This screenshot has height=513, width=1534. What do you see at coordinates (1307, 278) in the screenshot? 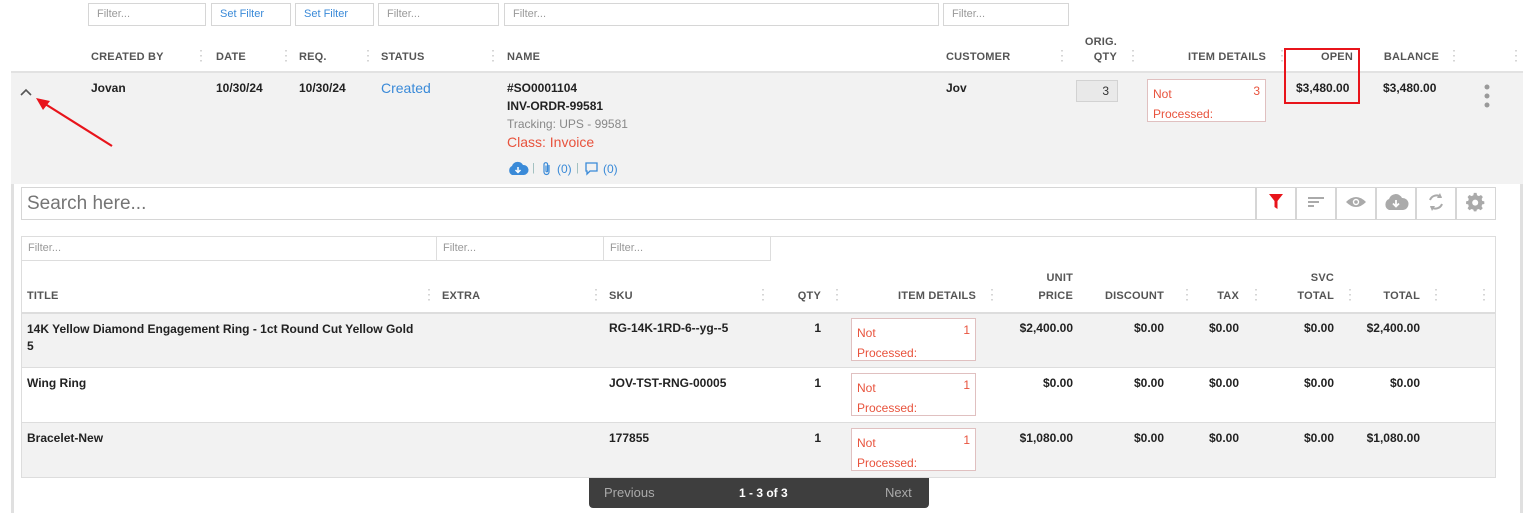
I see `header-svc-total-line1: SVC` at bounding box center [1307, 278].